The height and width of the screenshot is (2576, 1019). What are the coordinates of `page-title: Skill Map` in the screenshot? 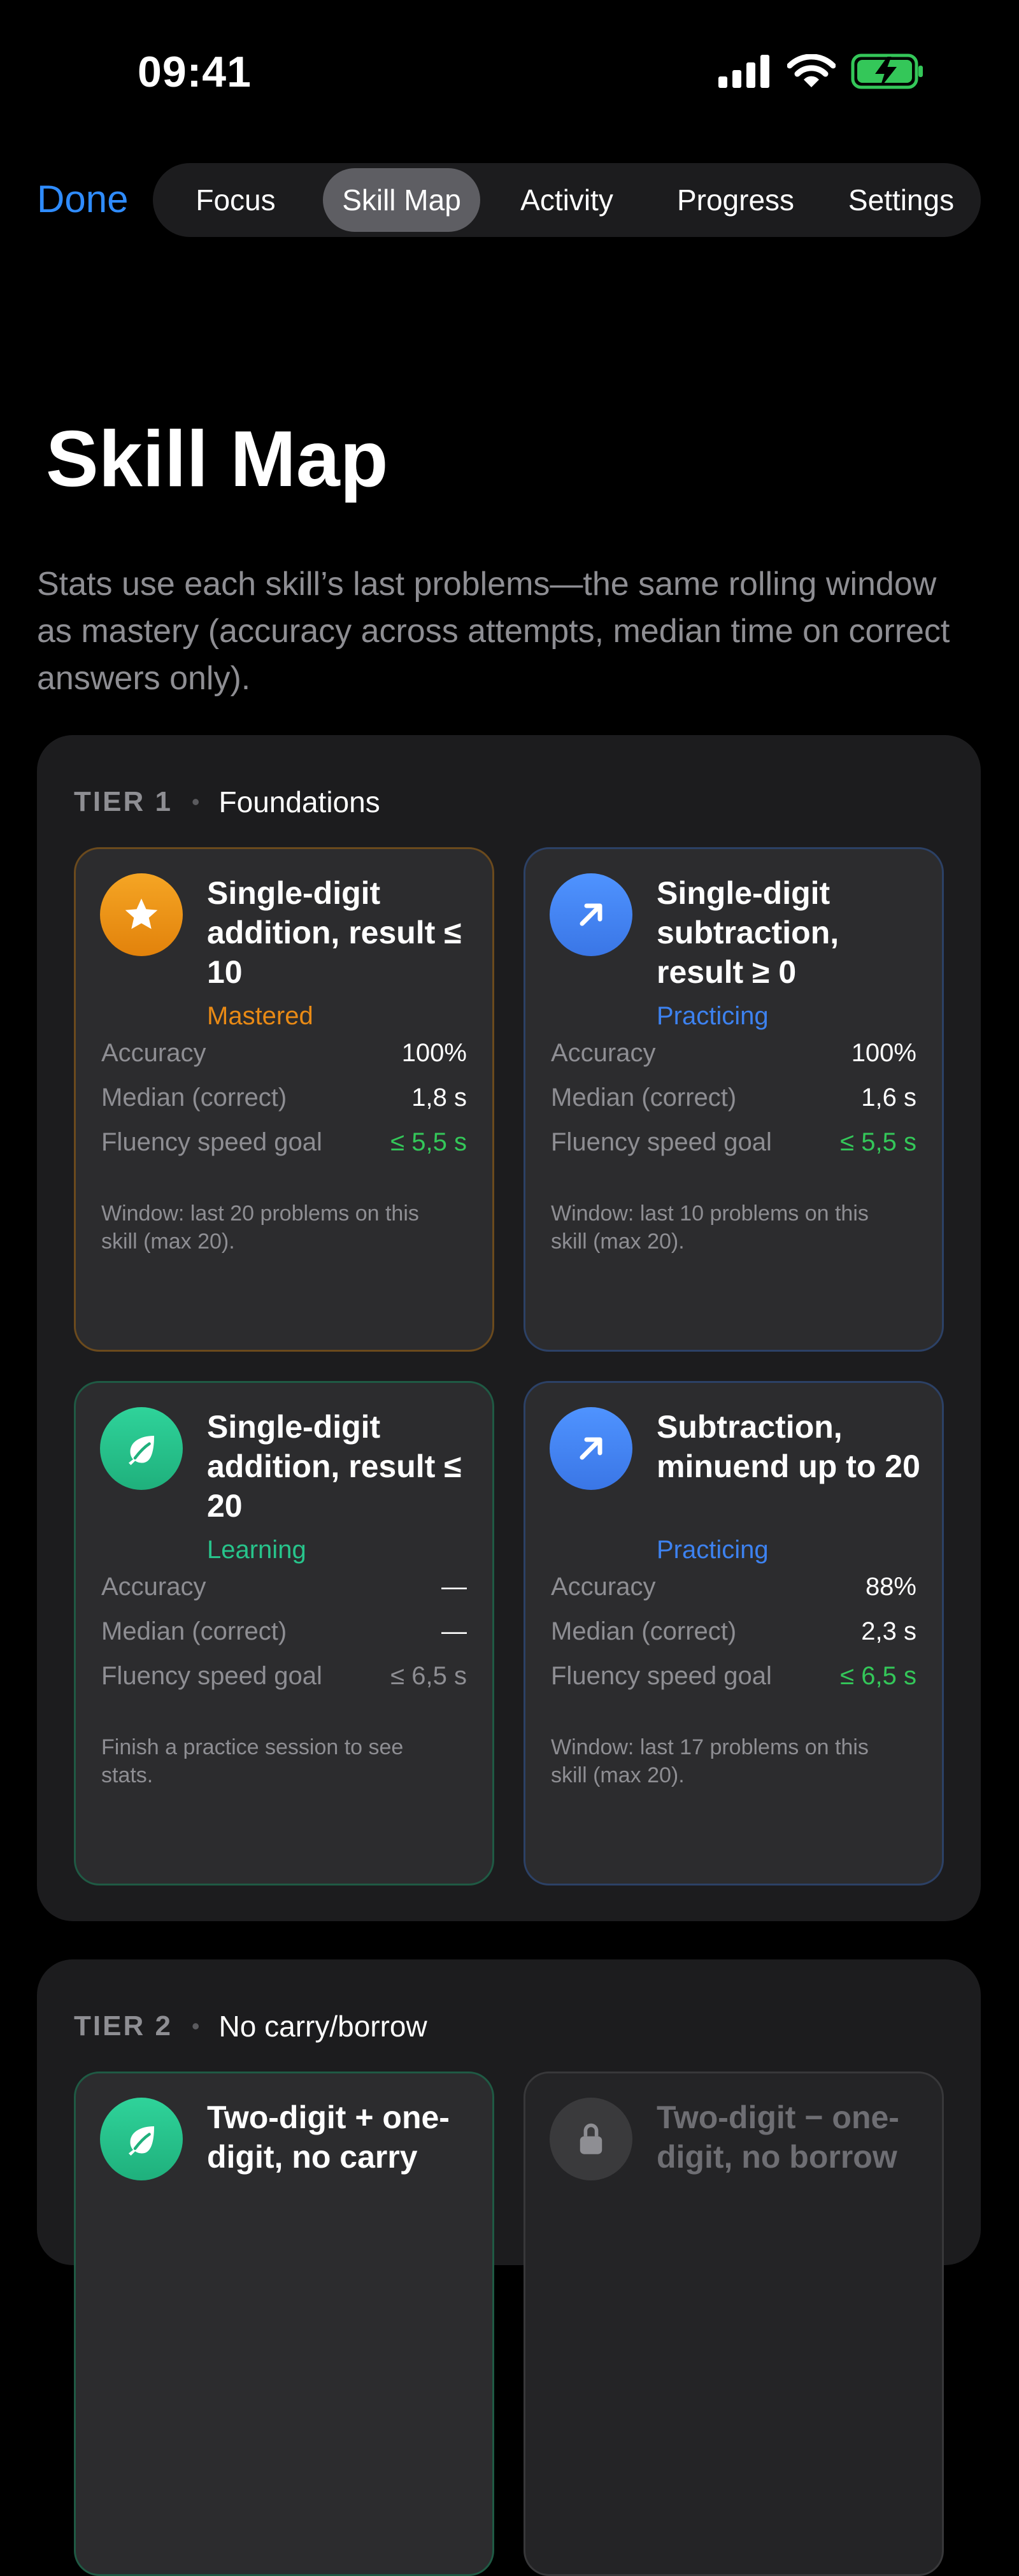 It's located at (217, 459).